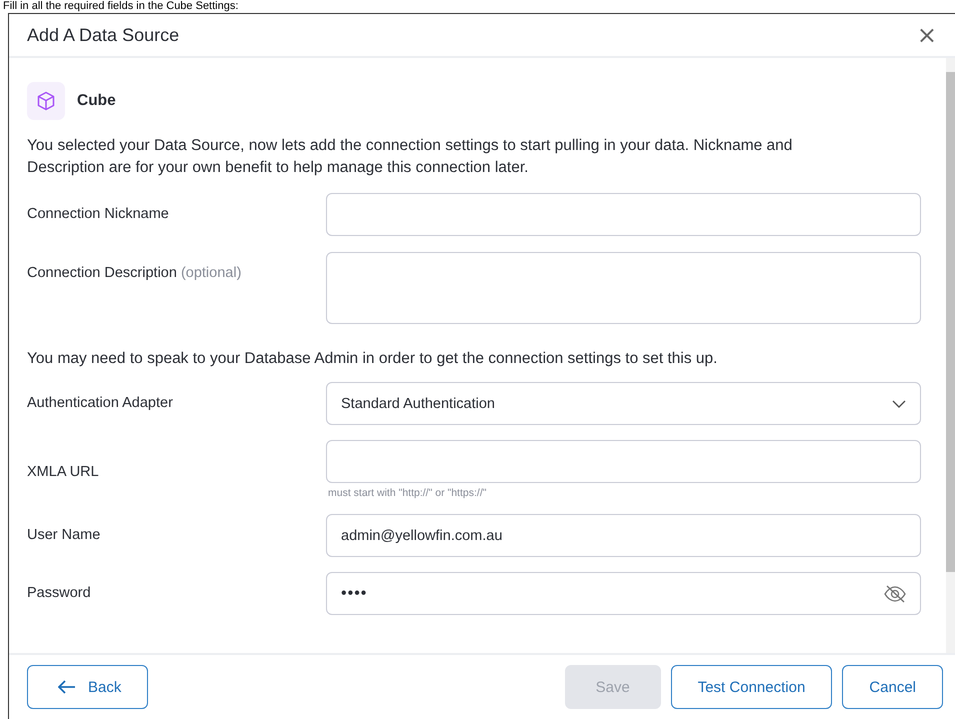  I want to click on footer-button: Cancel, so click(892, 687).